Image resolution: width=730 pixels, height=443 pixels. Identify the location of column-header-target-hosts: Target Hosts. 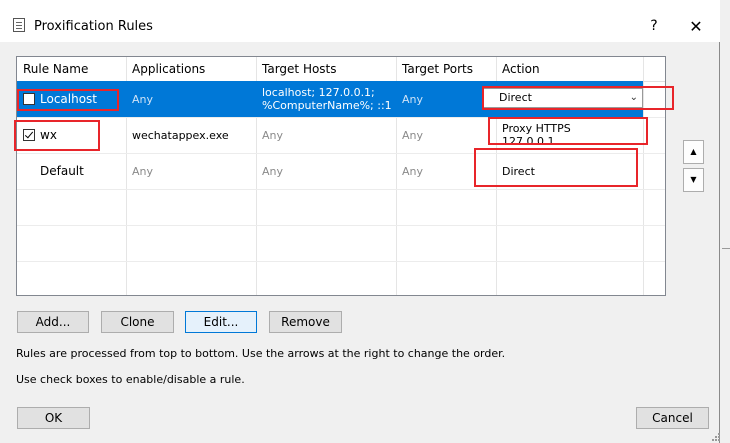
(296, 69).